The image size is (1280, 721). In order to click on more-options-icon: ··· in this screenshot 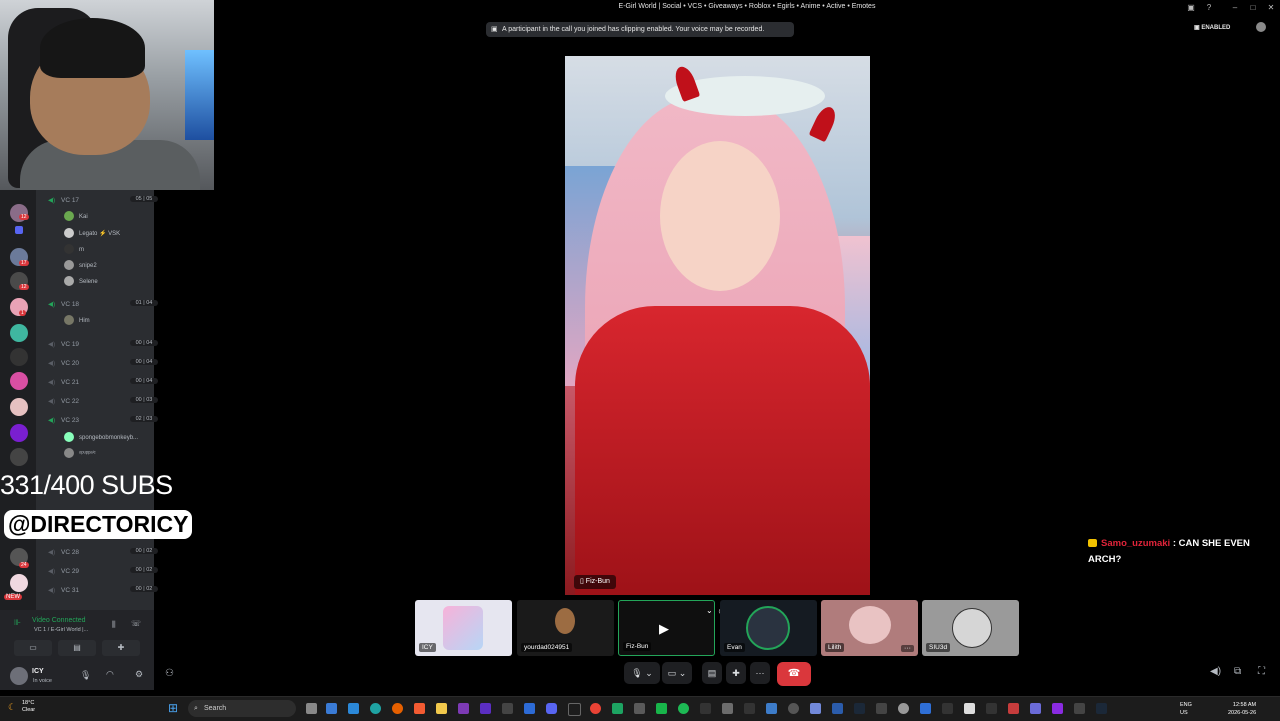, I will do `click(907, 648)`.